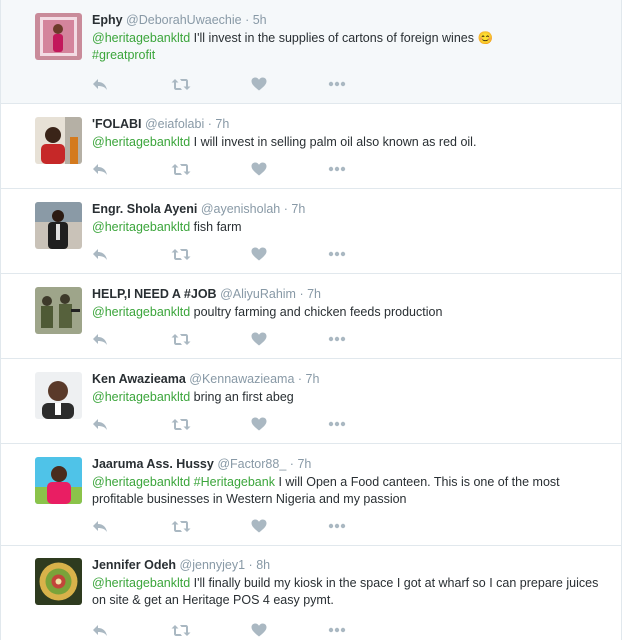 The height and width of the screenshot is (640, 622). I want to click on soldiers-photo-icon, so click(58, 310).